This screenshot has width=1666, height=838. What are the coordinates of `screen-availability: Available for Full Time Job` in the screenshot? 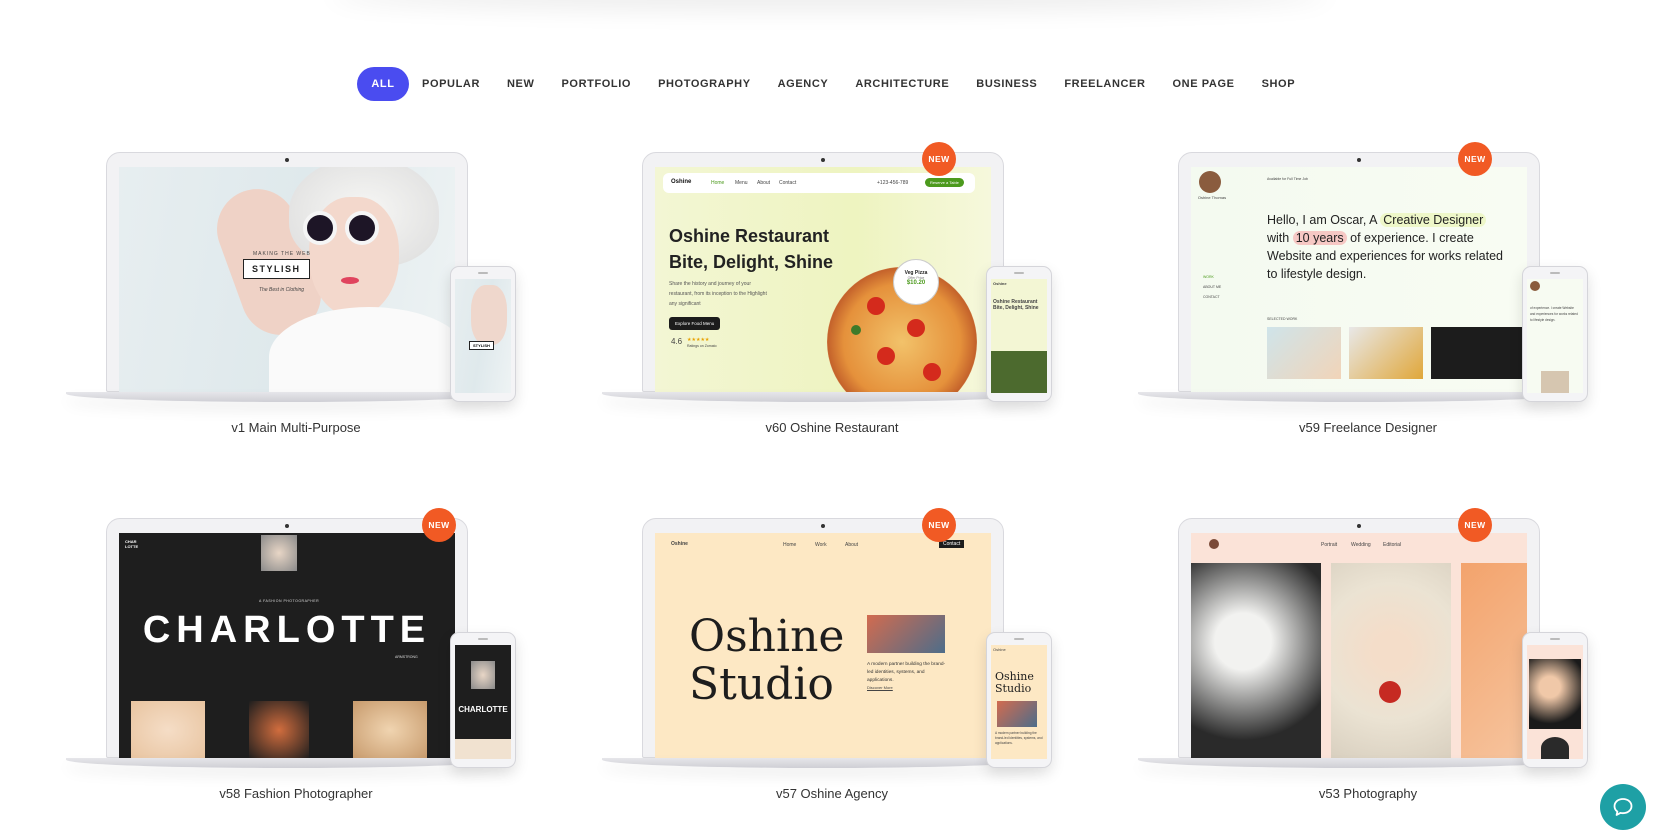 It's located at (1287, 179).